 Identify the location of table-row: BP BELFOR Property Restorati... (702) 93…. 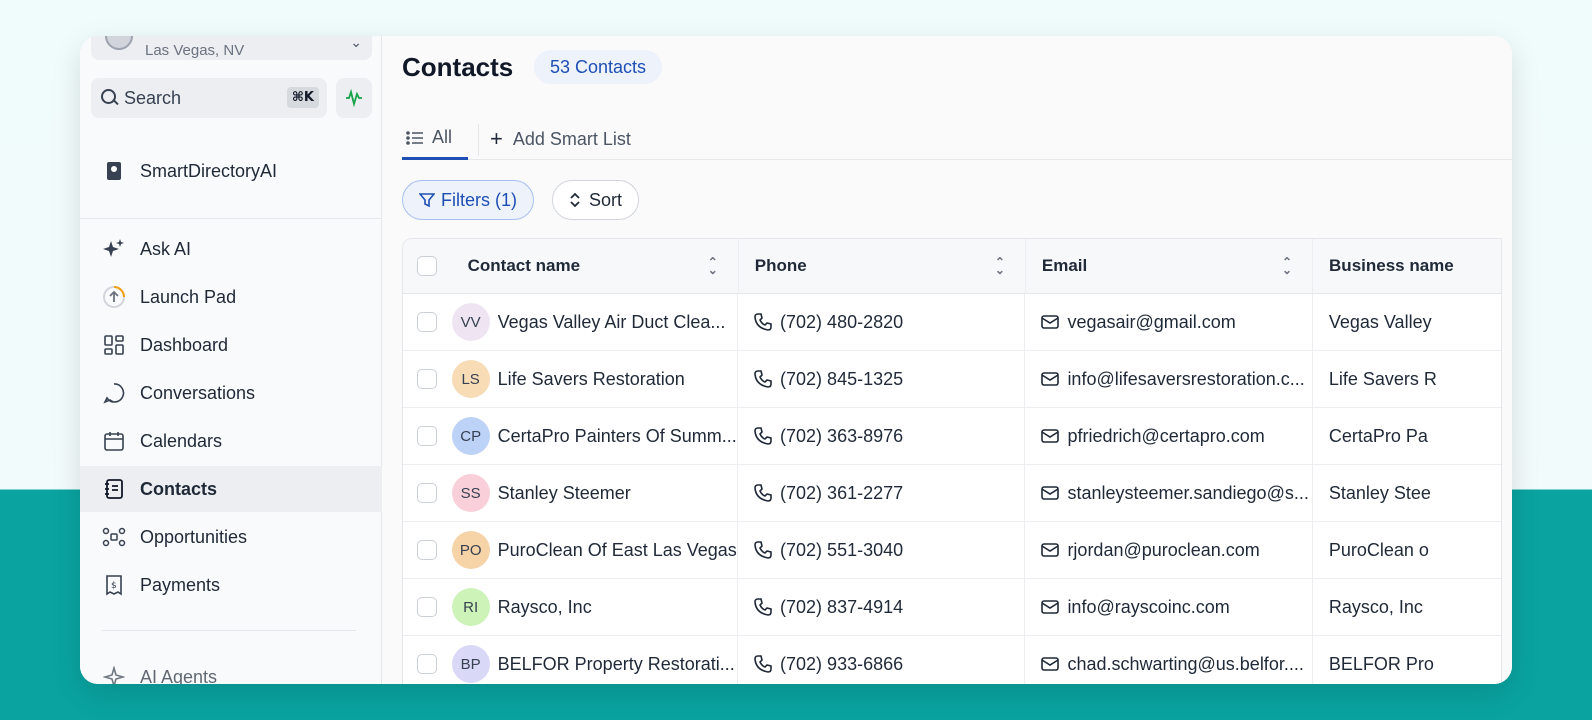
(952, 660).